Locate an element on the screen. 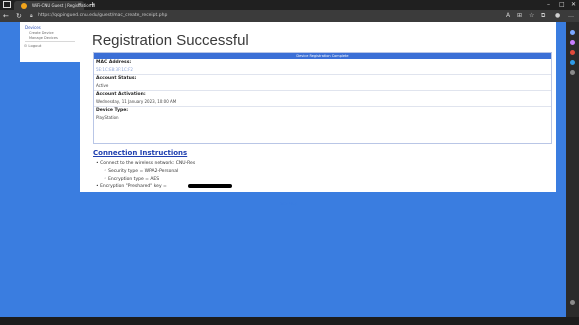  window-menu-icon is located at coordinates (7, 4).